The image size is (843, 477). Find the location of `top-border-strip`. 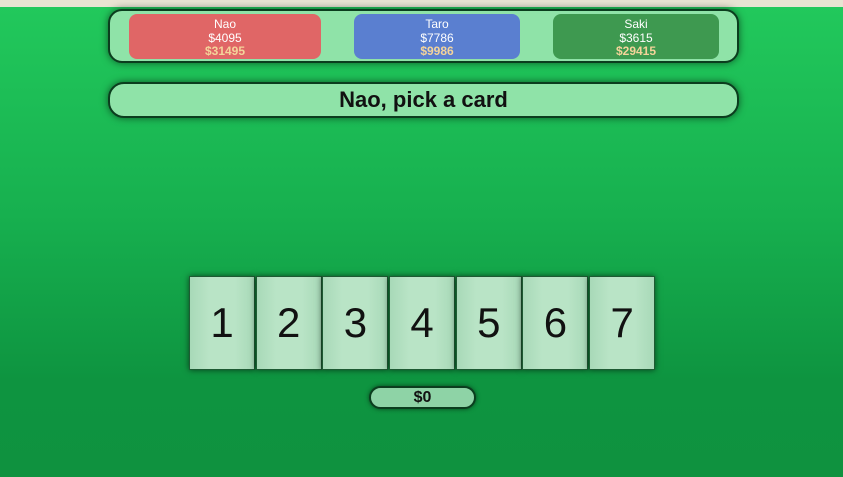

top-border-strip is located at coordinates (421, 3).